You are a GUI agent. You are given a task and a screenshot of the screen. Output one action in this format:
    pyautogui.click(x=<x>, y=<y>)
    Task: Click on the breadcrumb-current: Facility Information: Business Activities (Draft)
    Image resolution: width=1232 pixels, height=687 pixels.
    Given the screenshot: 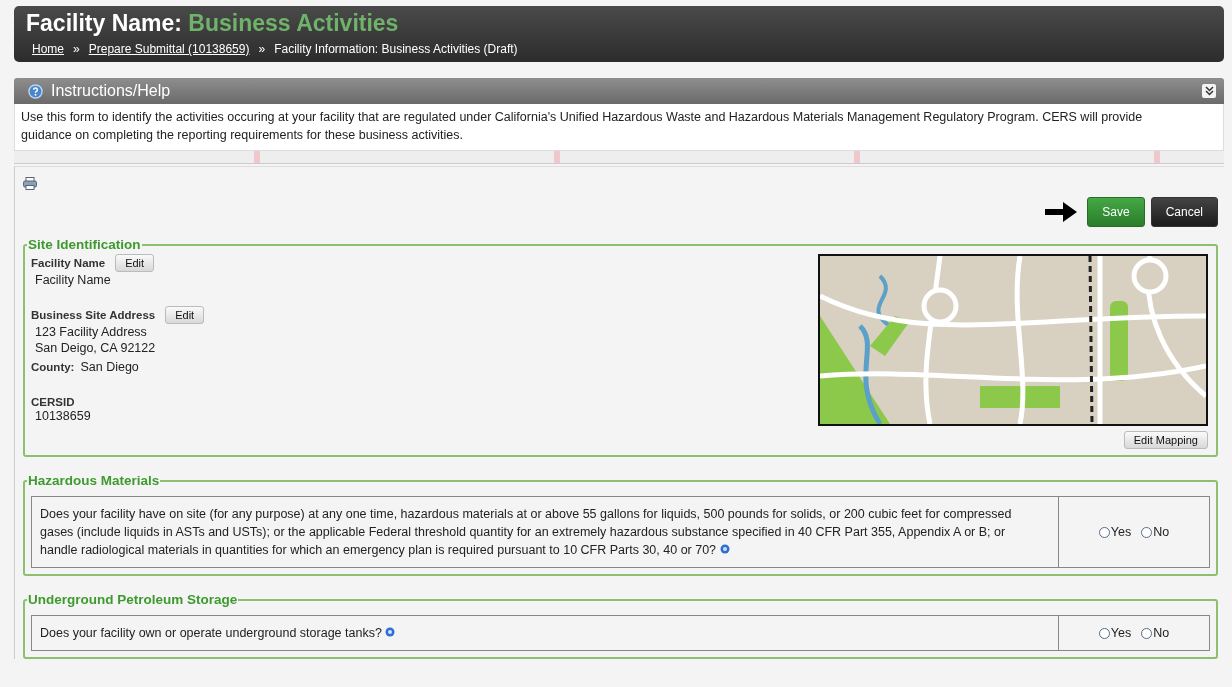 What is the action you would take?
    pyautogui.click(x=396, y=49)
    